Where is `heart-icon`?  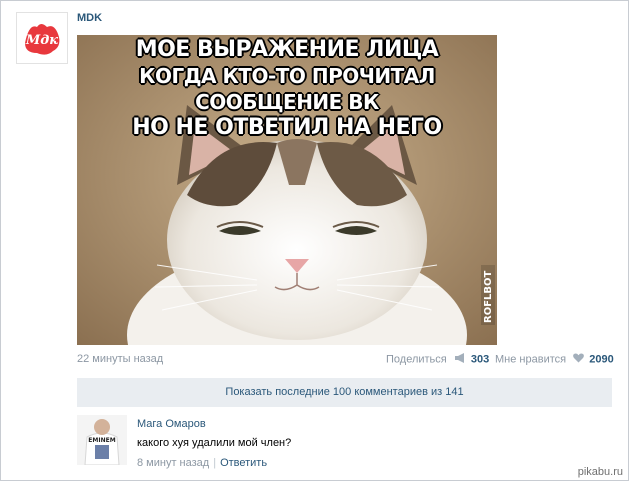
heart-icon is located at coordinates (579, 359).